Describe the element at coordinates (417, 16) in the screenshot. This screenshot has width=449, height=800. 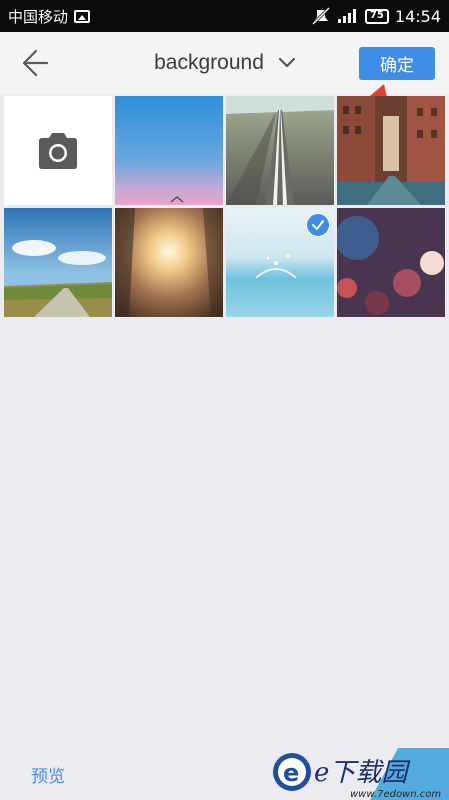
I see `clock: 14:54` at that location.